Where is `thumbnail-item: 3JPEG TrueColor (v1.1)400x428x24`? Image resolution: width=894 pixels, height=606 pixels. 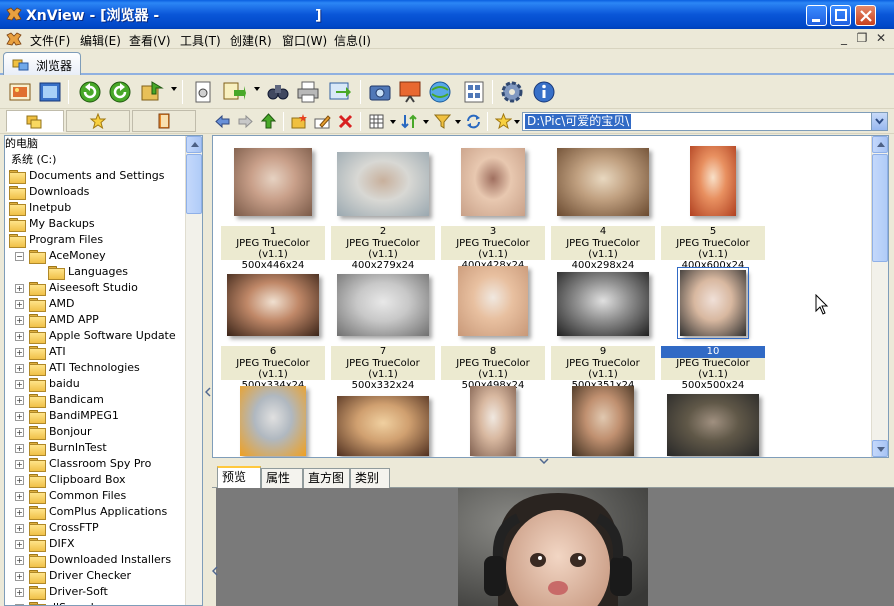
thumbnail-item: 3JPEG TrueColor (v1.1)400x428x24 is located at coordinates (493, 207).